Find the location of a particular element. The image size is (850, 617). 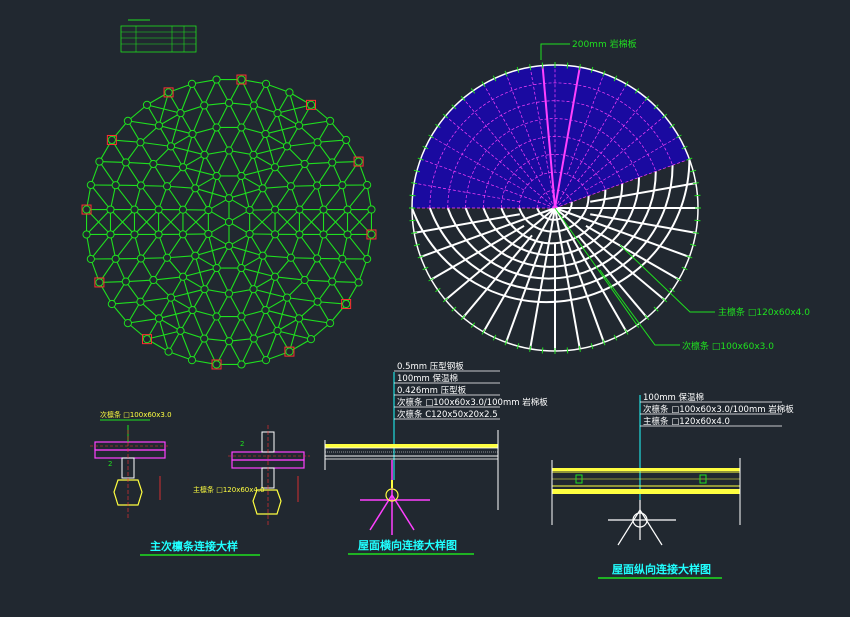

purlin-detail-label-top: 次檩条 □100x60x3.0 is located at coordinates (136, 414).